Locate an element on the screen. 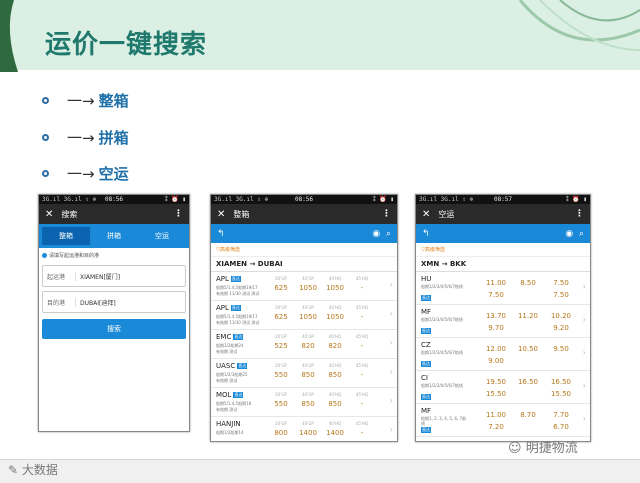 The width and height of the screenshot is (640, 483). field-value: XIAMEN[厦门] is located at coordinates (100, 277).